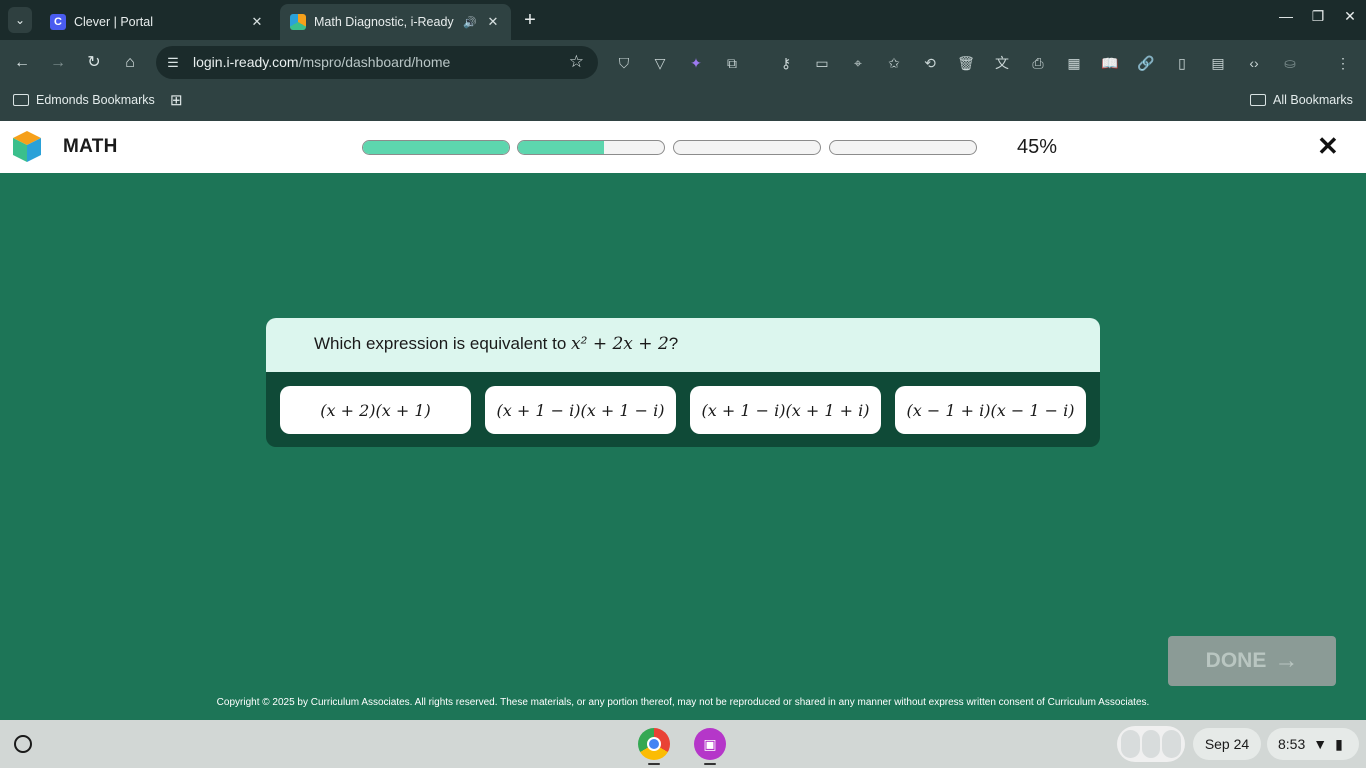 This screenshot has width=1366, height=768. What do you see at coordinates (90, 146) in the screenshot?
I see `subject-title: MATH` at bounding box center [90, 146].